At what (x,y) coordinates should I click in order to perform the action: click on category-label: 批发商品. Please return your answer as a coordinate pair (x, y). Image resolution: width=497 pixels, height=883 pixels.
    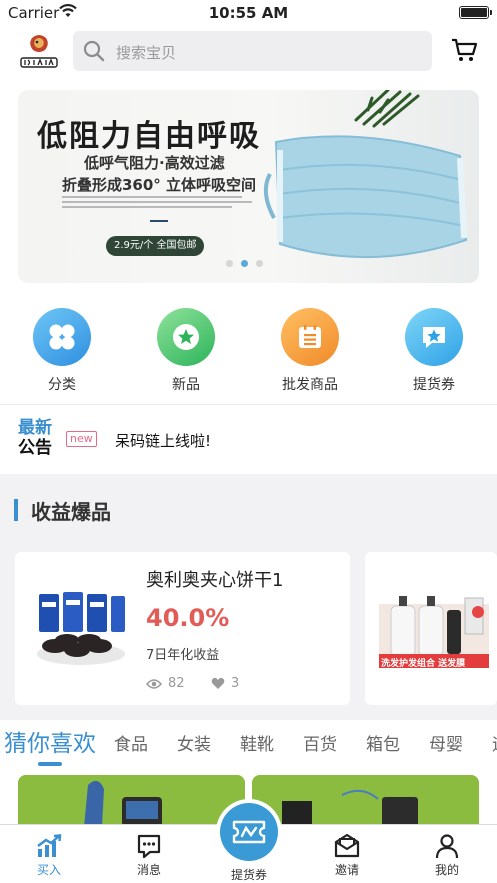
    Looking at the image, I should click on (310, 385).